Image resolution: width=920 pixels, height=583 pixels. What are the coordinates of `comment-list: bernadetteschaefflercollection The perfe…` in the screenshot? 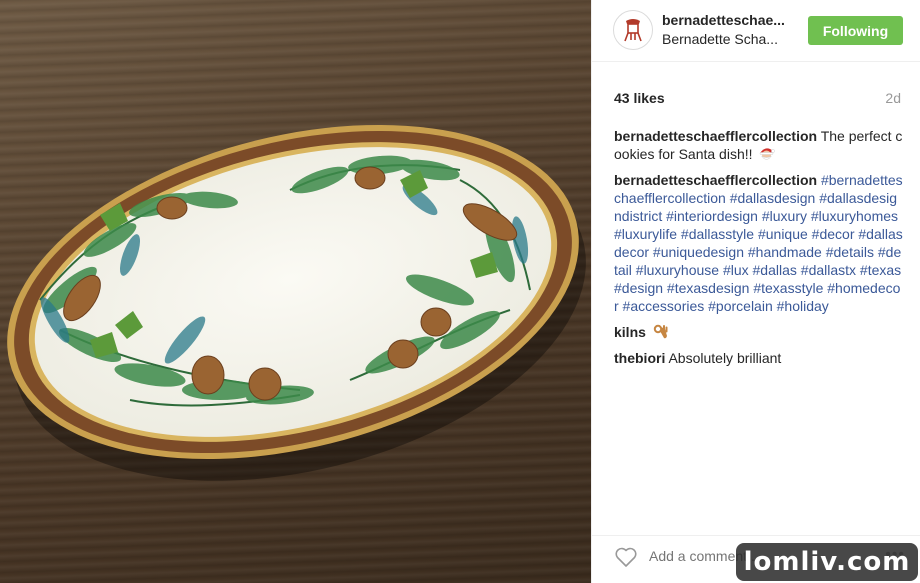 It's located at (759, 251).